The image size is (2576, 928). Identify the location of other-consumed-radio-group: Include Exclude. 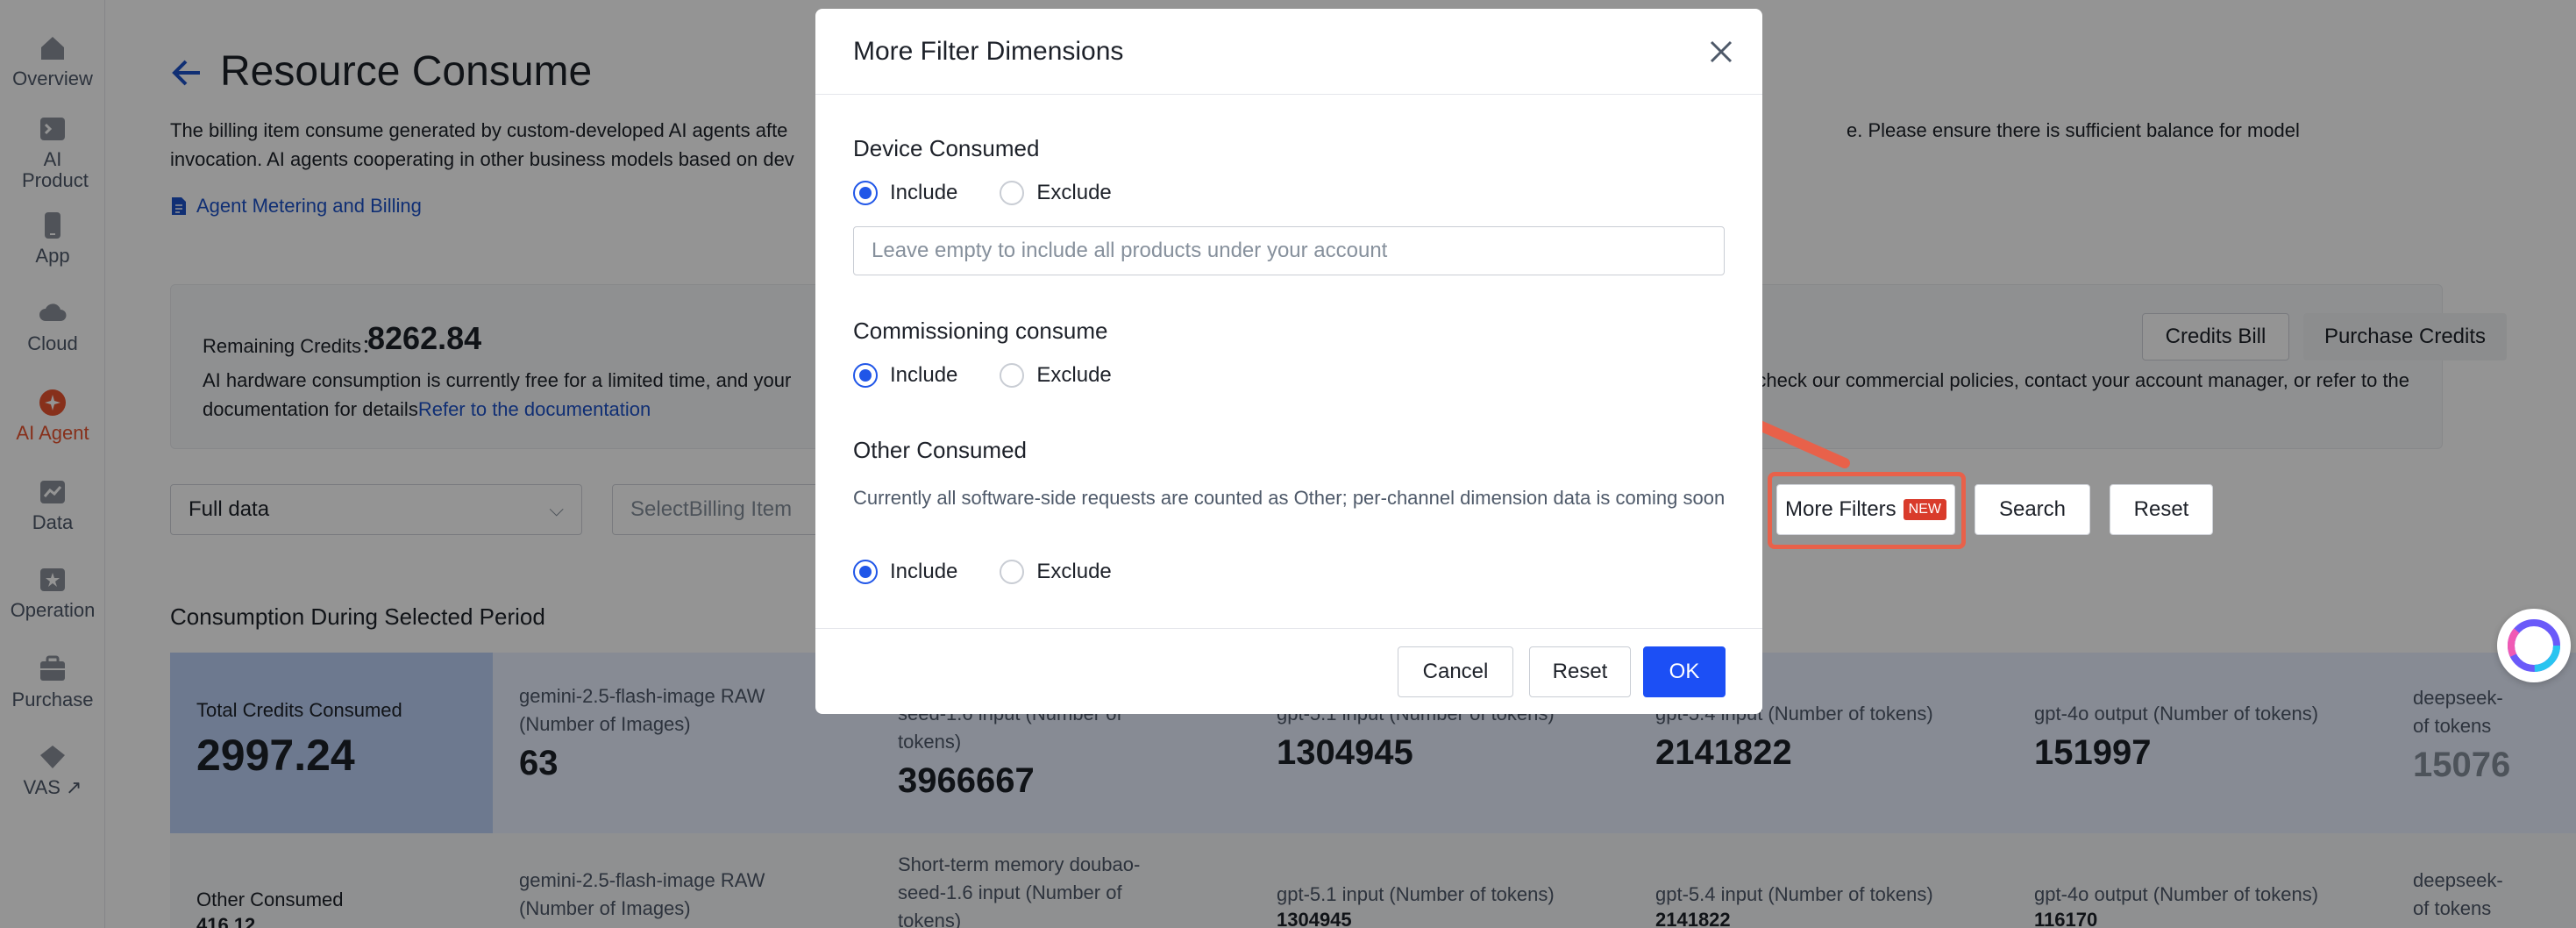
(1003, 572).